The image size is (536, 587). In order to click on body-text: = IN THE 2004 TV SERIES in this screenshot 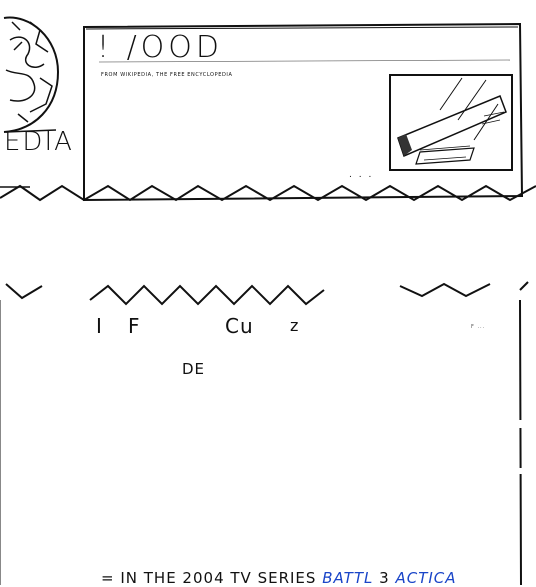, I will do `click(209, 578)`.